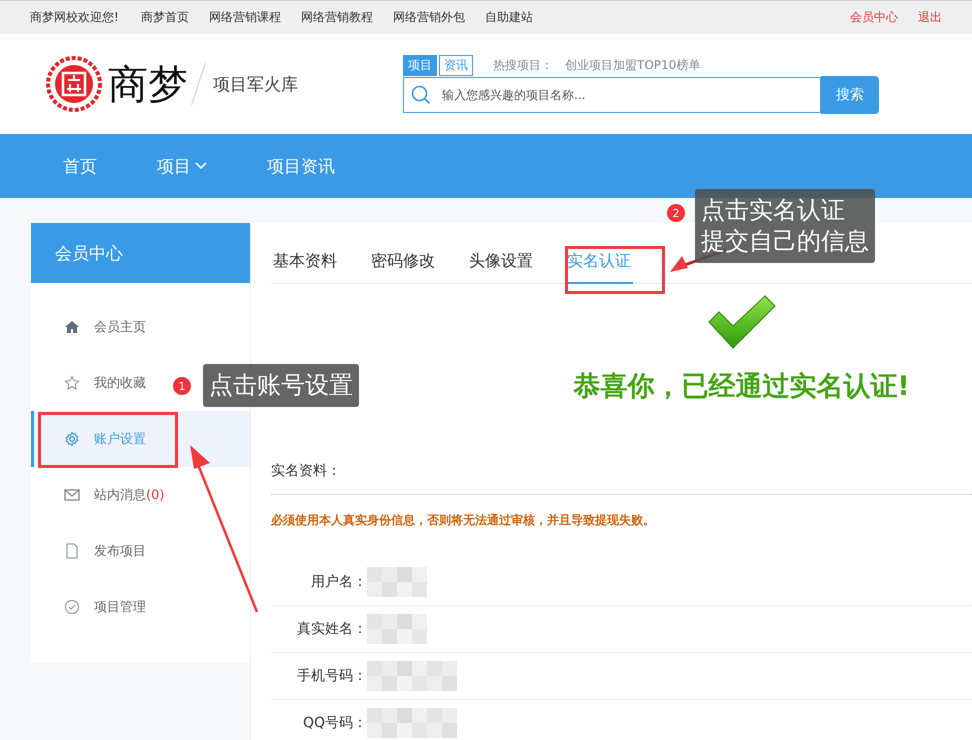  Describe the element at coordinates (281, 385) in the screenshot. I see `tooltip-text: 点击账号设置` at that location.